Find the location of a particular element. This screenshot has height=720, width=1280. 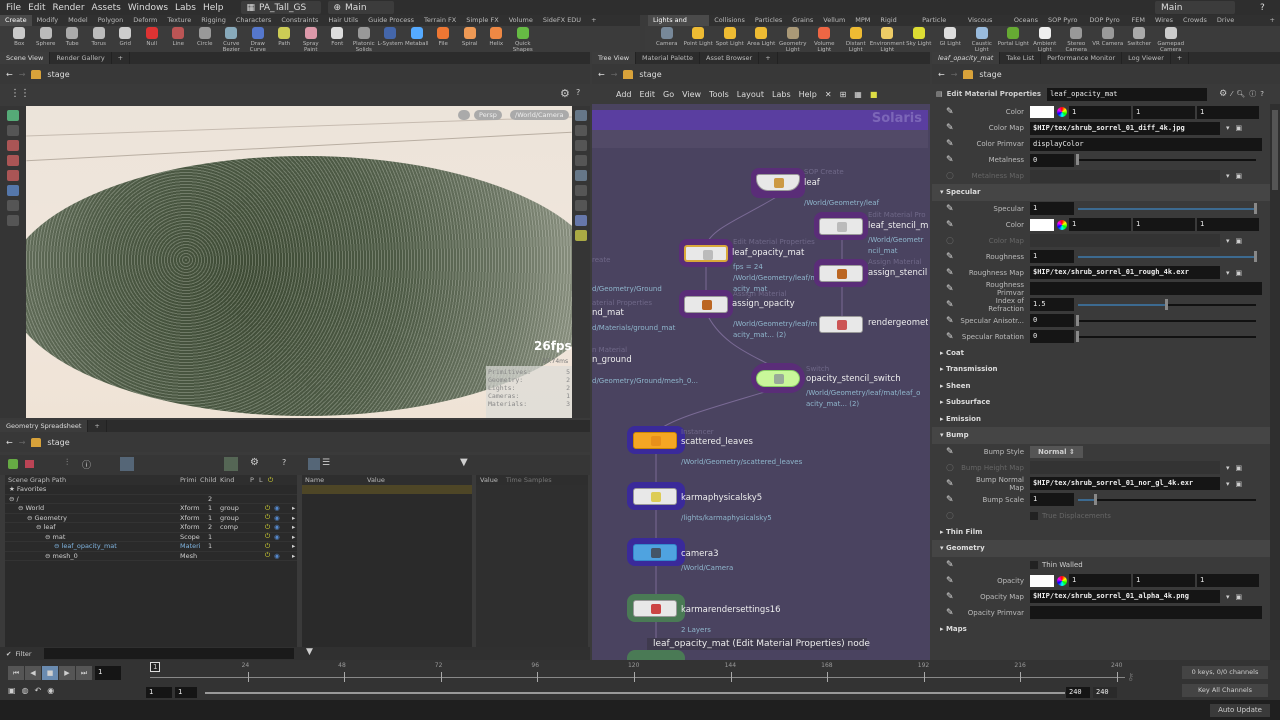

shelf-tab-constraints: Constraints is located at coordinates (299, 20).